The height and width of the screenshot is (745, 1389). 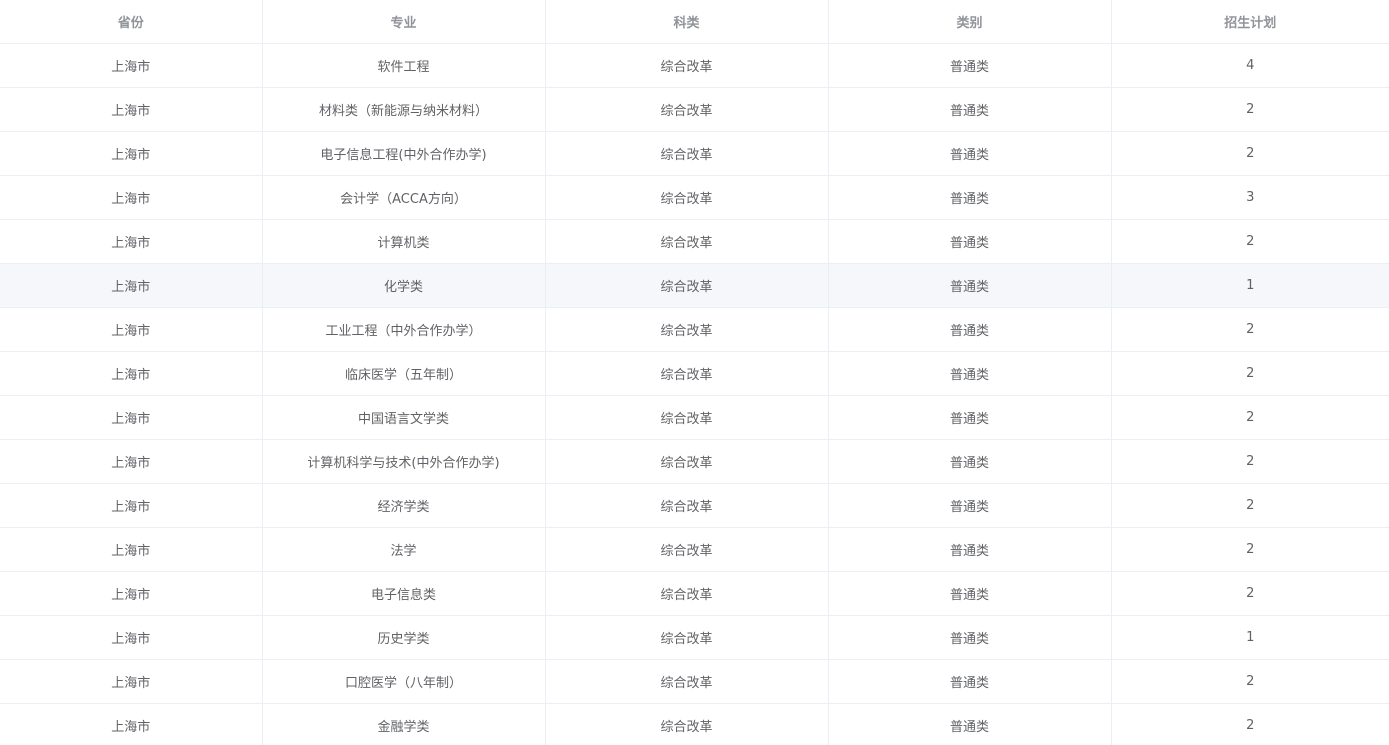 I want to click on major-cell: 历史学类, so click(x=404, y=637).